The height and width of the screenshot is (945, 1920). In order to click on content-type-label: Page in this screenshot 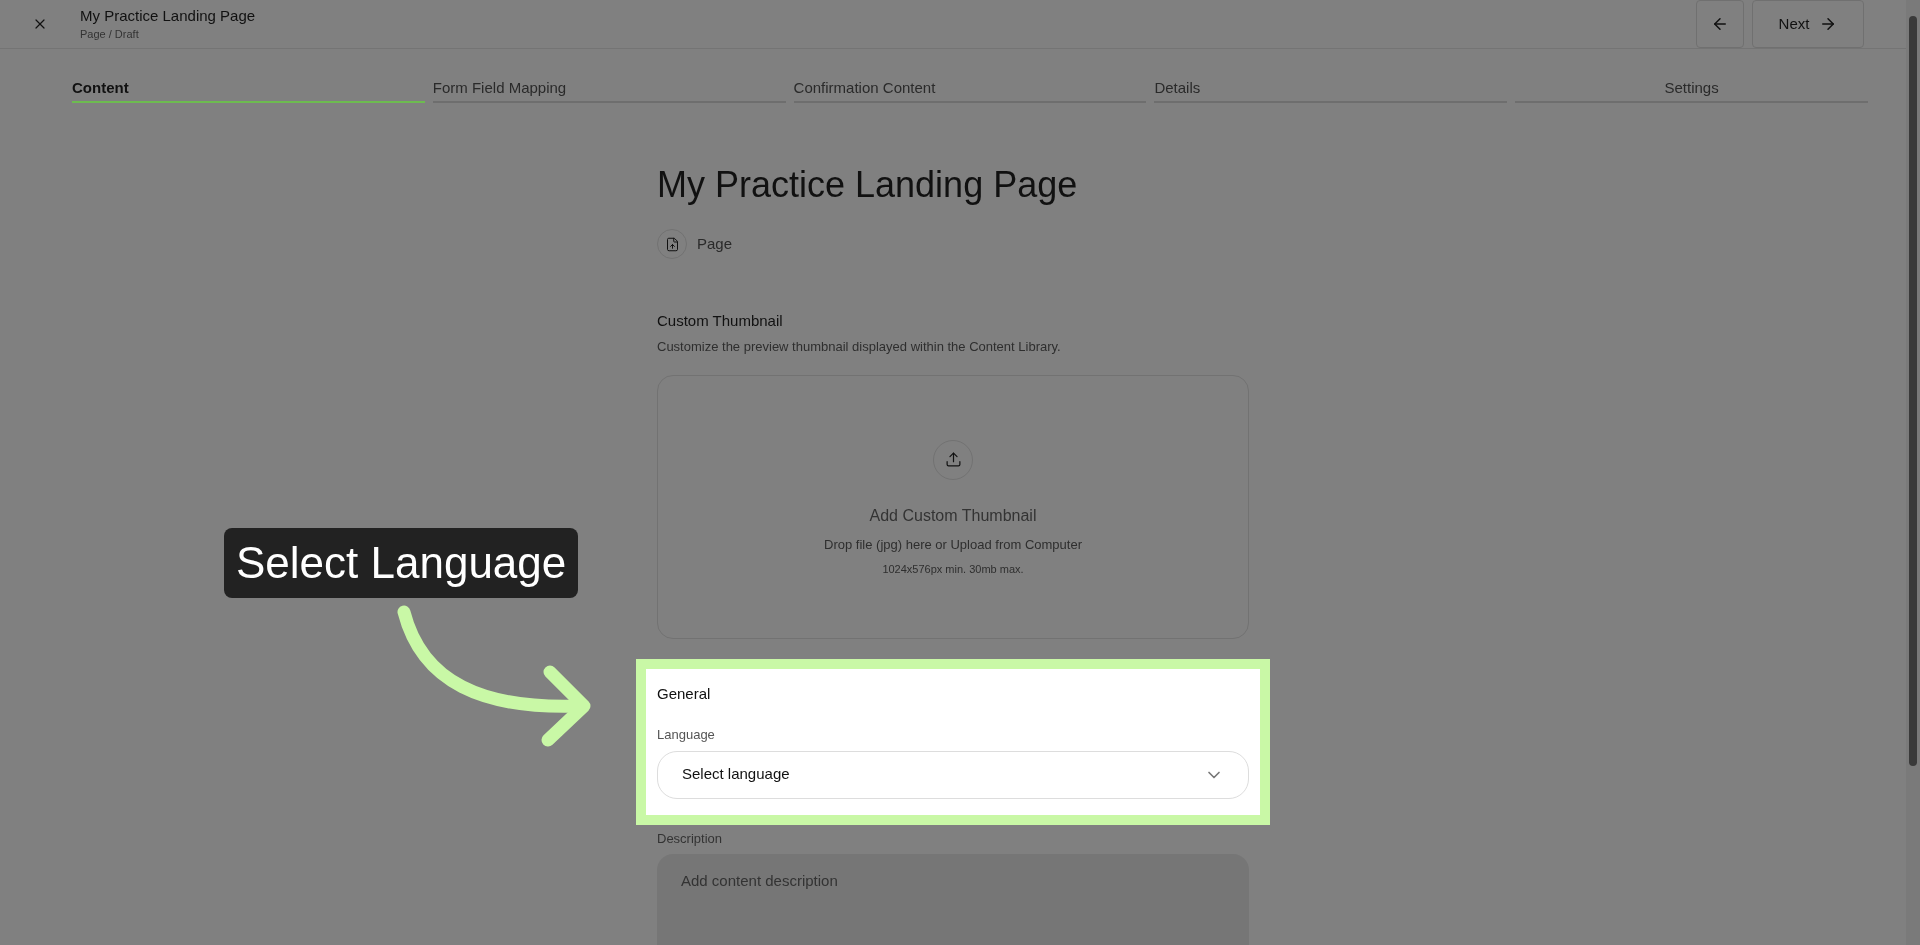, I will do `click(715, 243)`.